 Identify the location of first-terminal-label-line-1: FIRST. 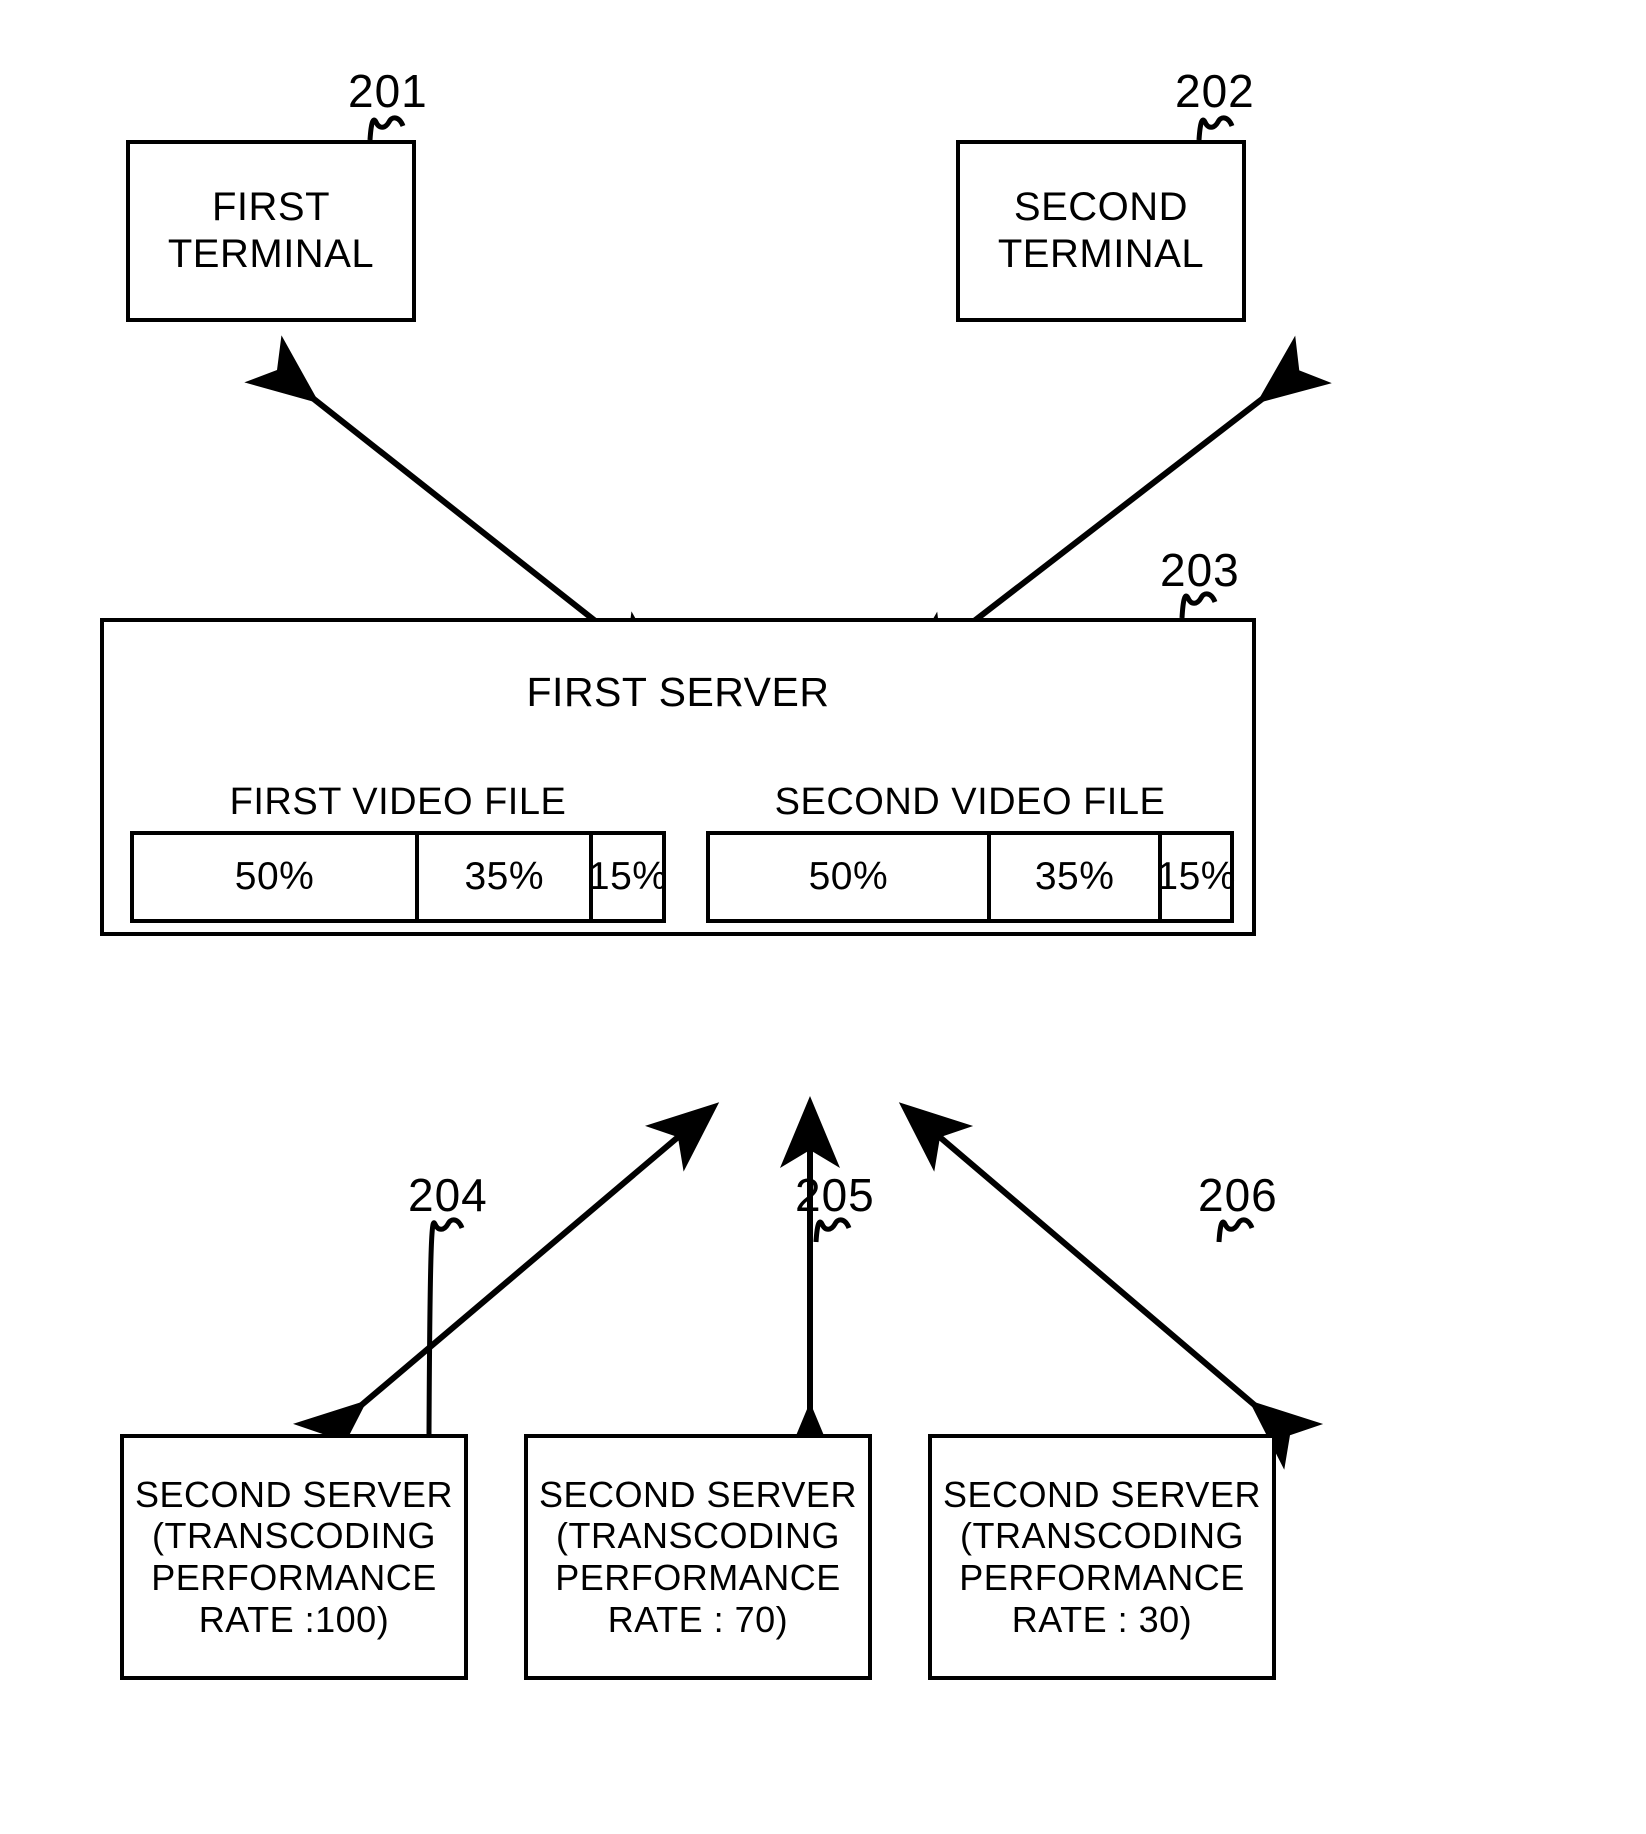
(271, 206).